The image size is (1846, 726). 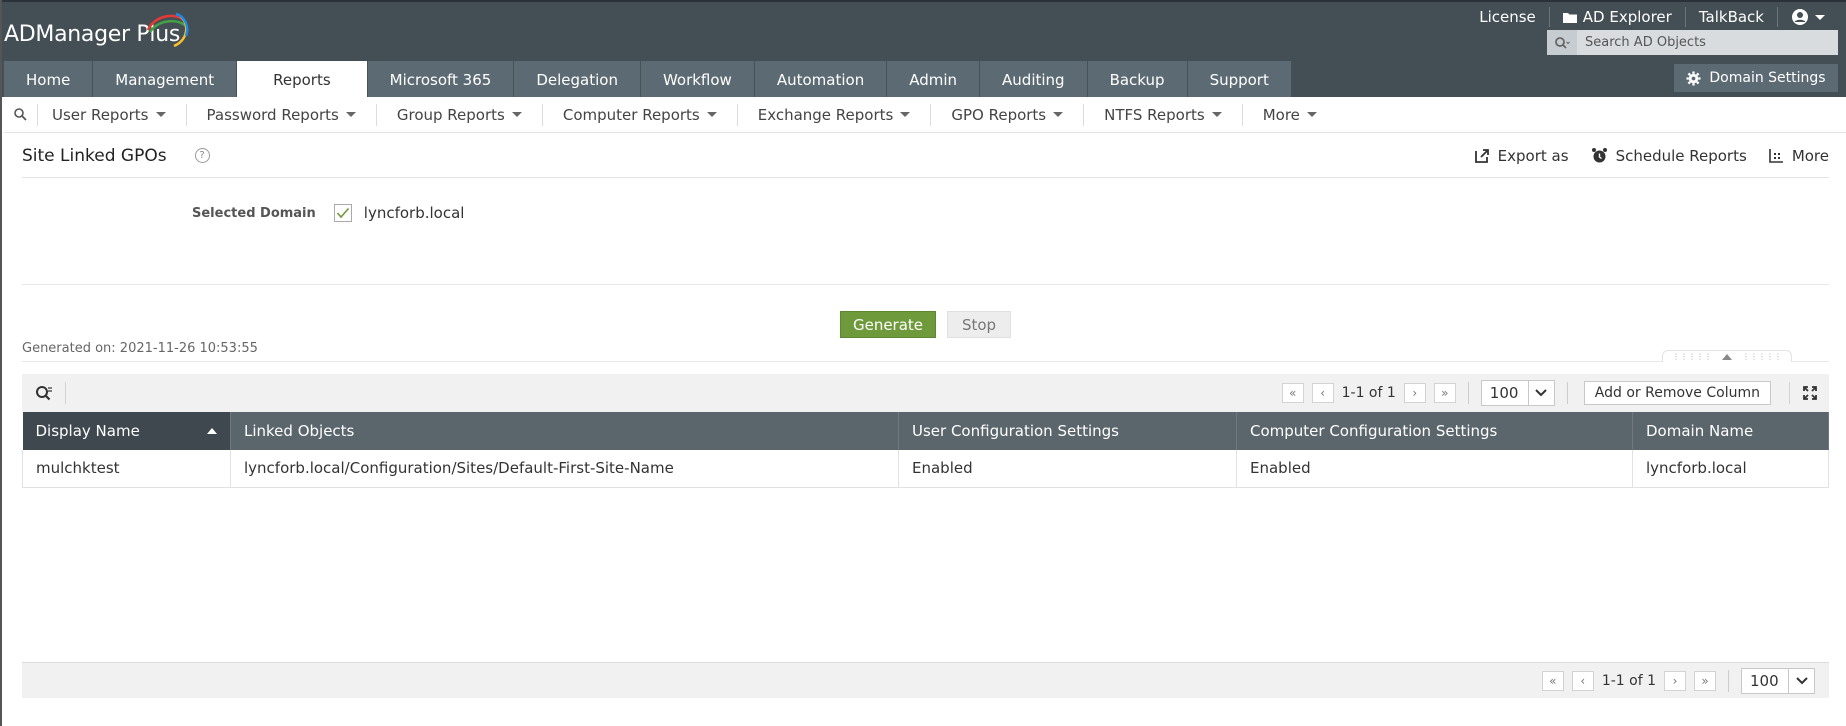 I want to click on report-actions: Export as Schedule Reports More, so click(x=1651, y=156).